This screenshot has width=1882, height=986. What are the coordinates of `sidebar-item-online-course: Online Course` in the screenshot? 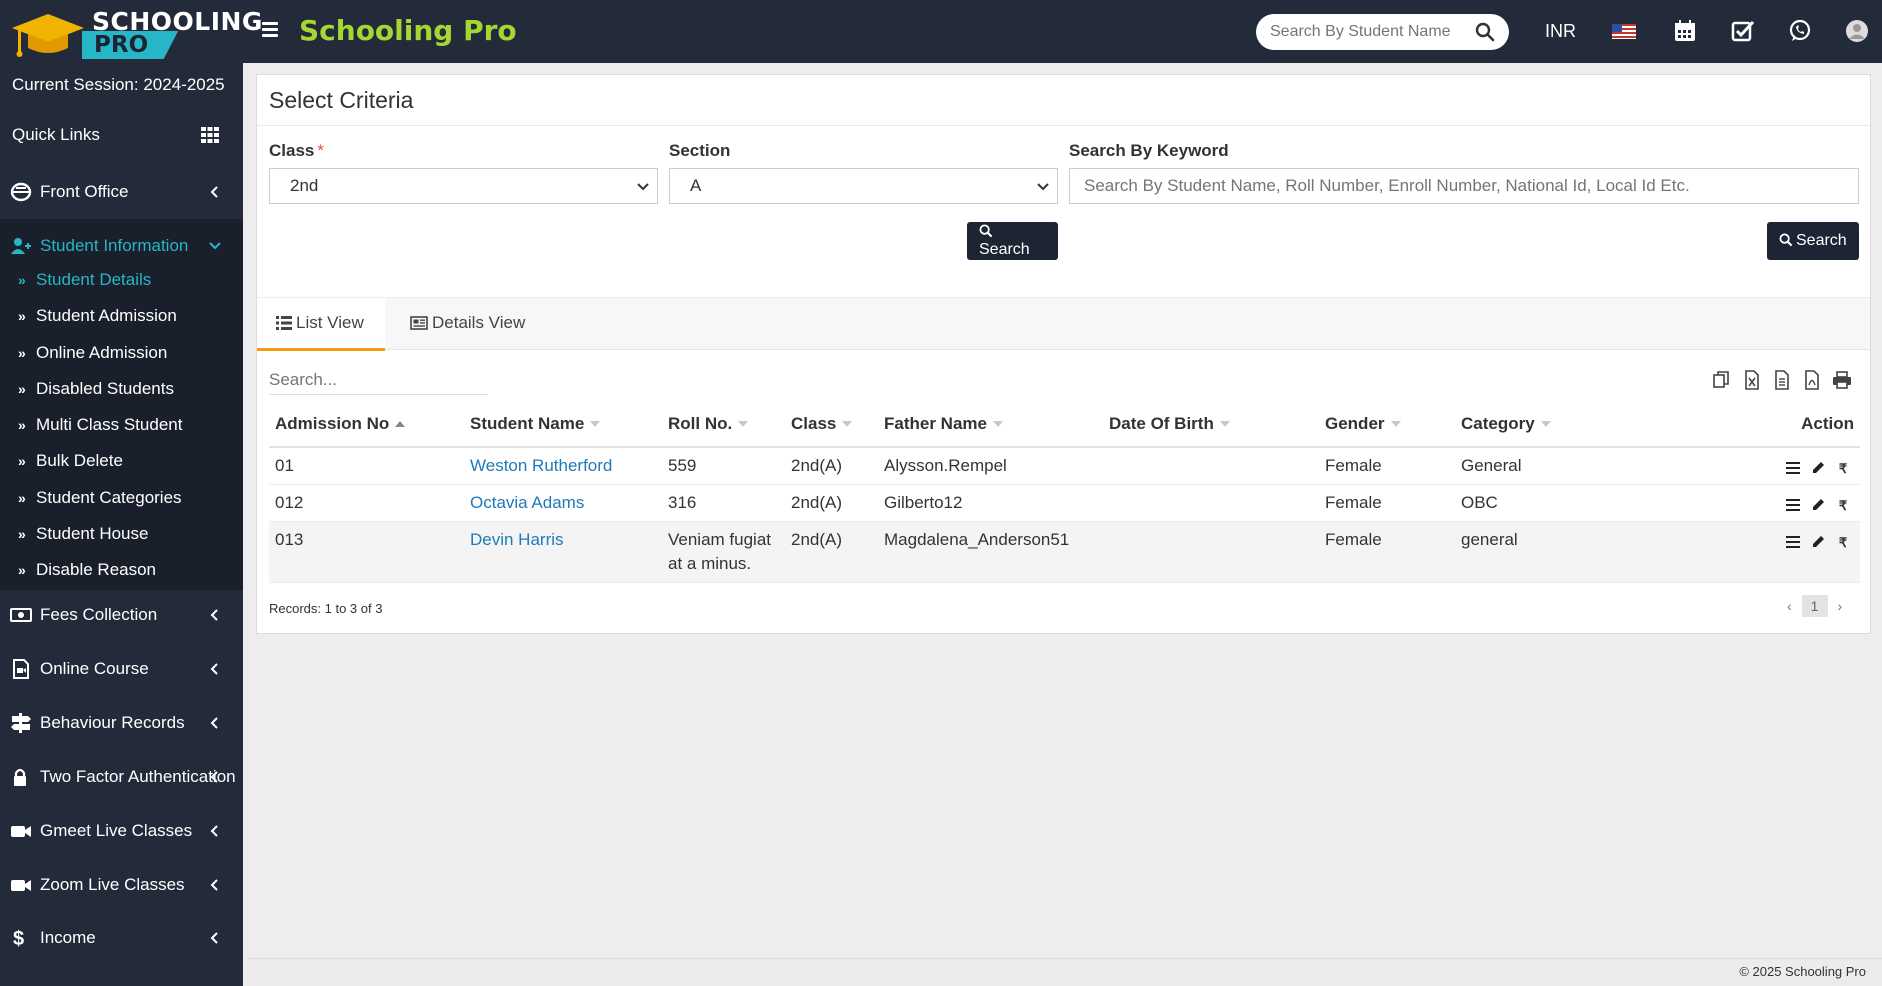 It's located at (121, 669).